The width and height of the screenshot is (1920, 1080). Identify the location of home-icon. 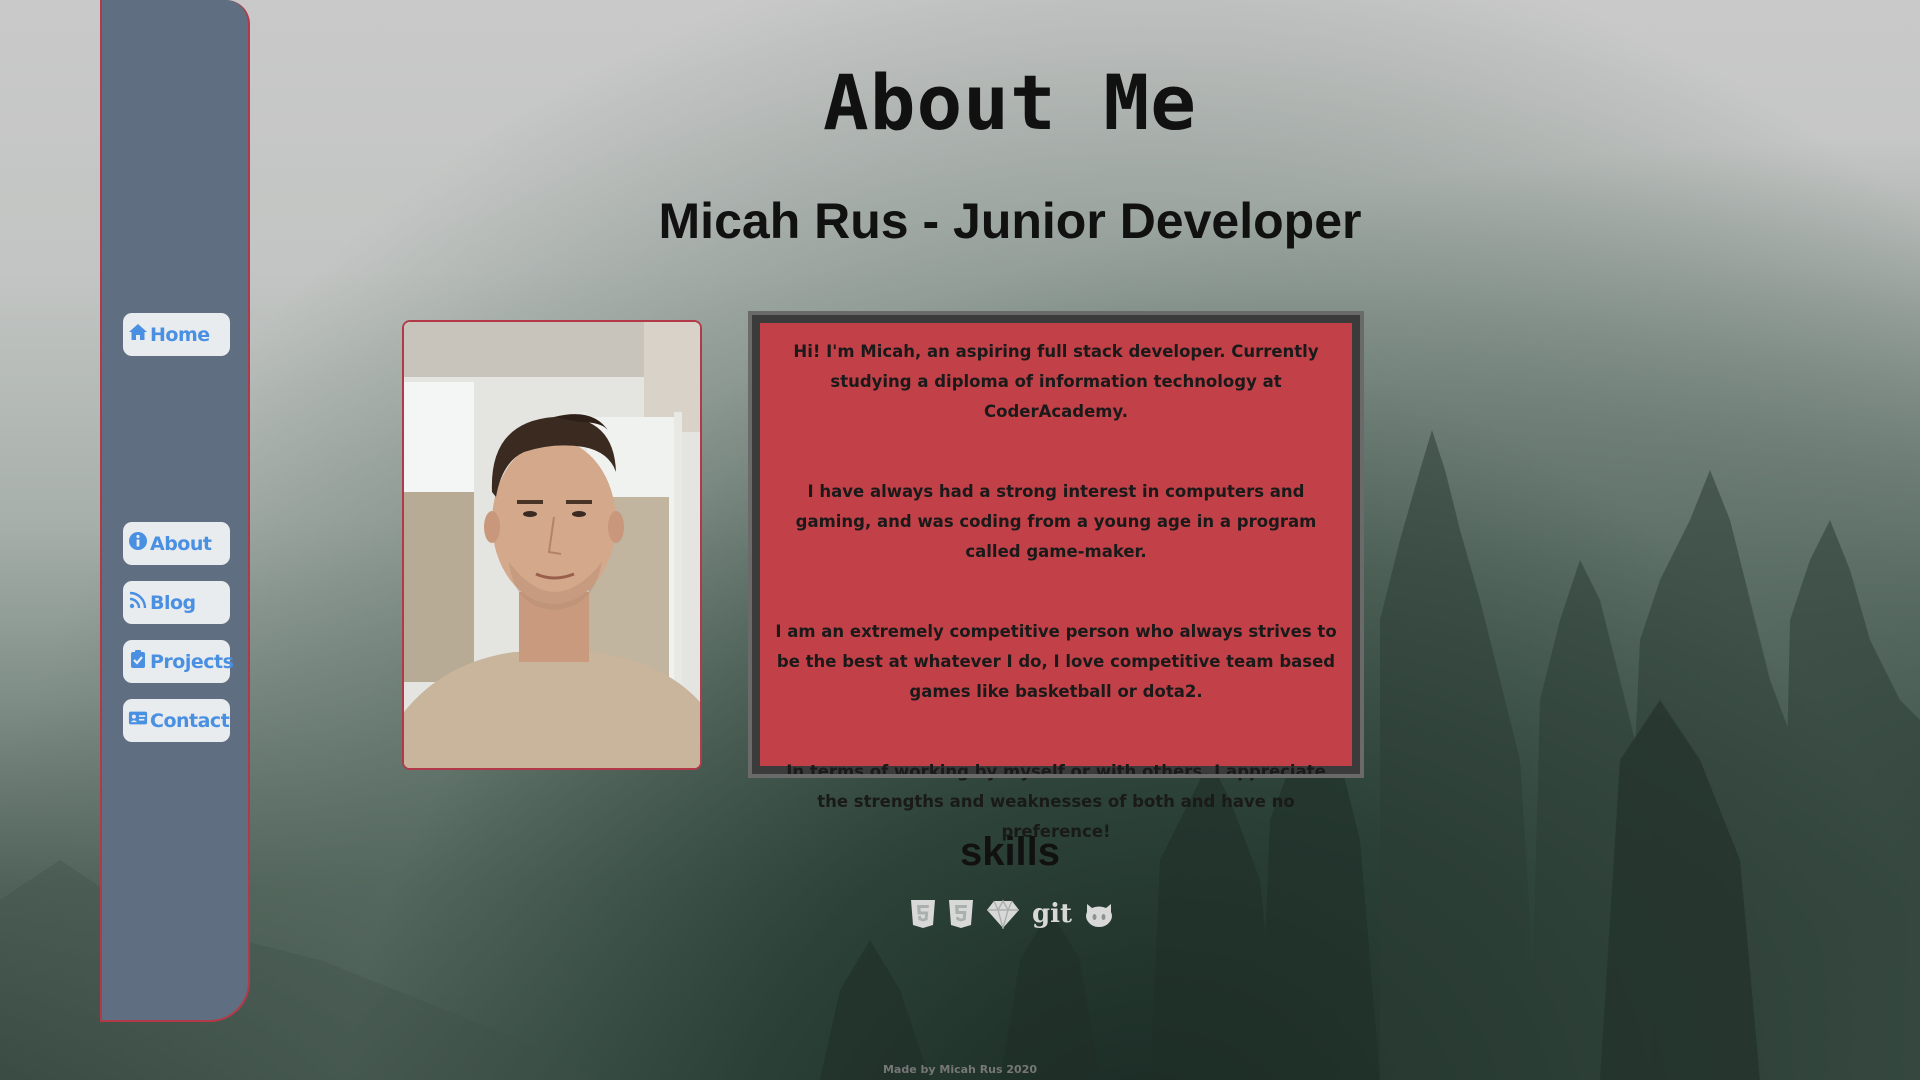
(139, 334).